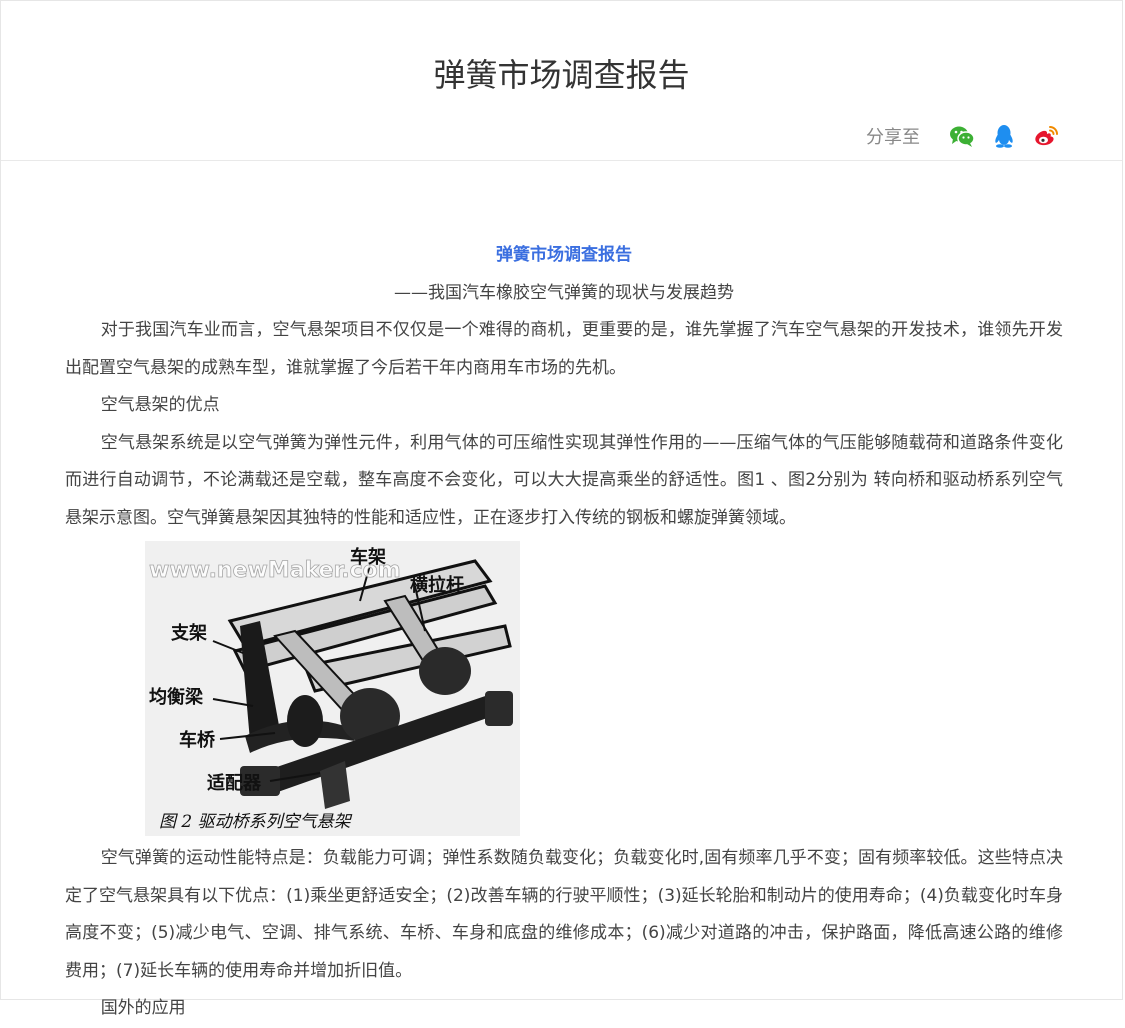 This screenshot has width=1125, height=1028. Describe the element at coordinates (143, 1008) in the screenshot. I see `section-heading-foreign: 国外的应用` at that location.